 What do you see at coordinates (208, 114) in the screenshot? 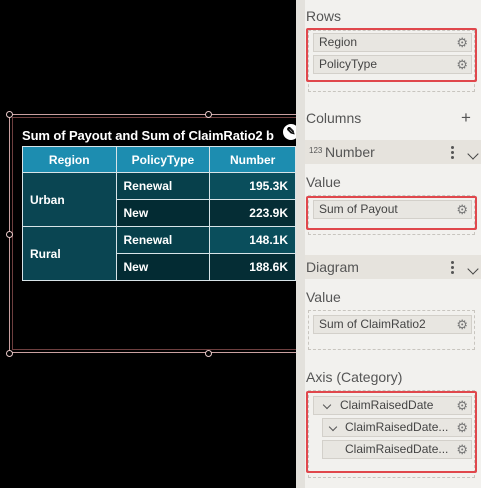
I see `resize-handle-top` at bounding box center [208, 114].